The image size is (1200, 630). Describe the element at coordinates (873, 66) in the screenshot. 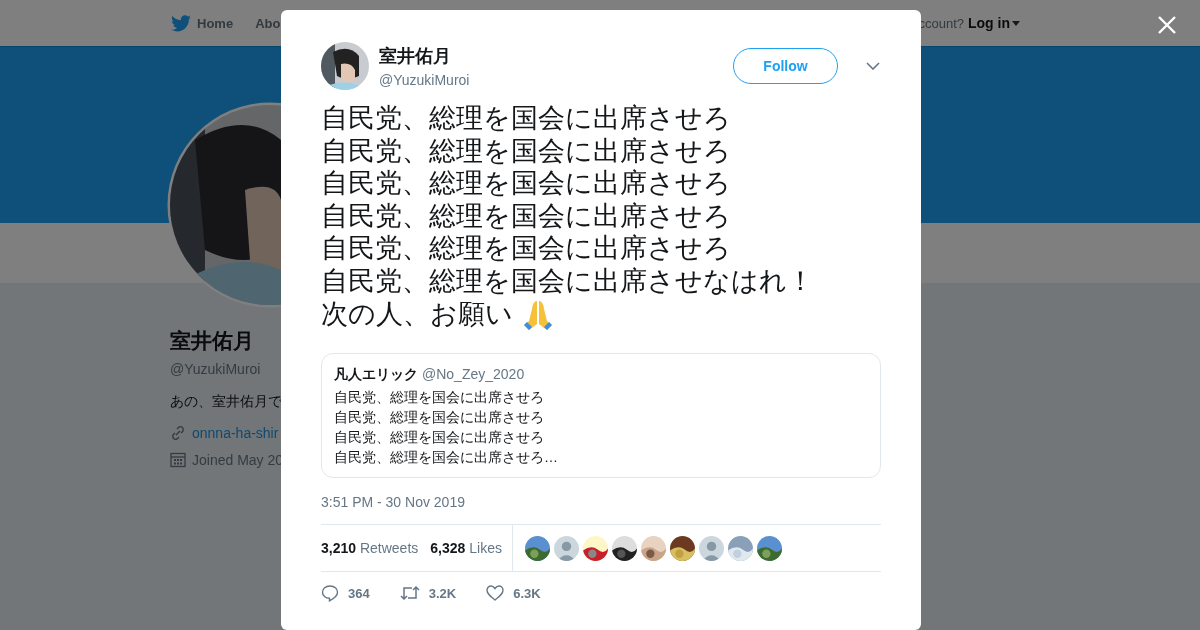

I see `chevron-down-icon` at that location.